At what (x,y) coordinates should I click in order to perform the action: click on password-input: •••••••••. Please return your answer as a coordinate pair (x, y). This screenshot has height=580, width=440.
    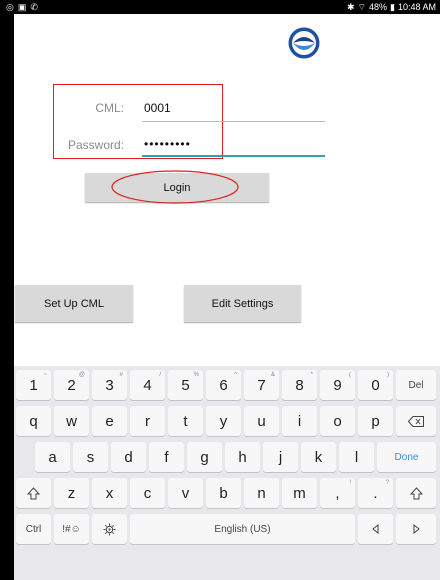
    Looking at the image, I should click on (167, 144).